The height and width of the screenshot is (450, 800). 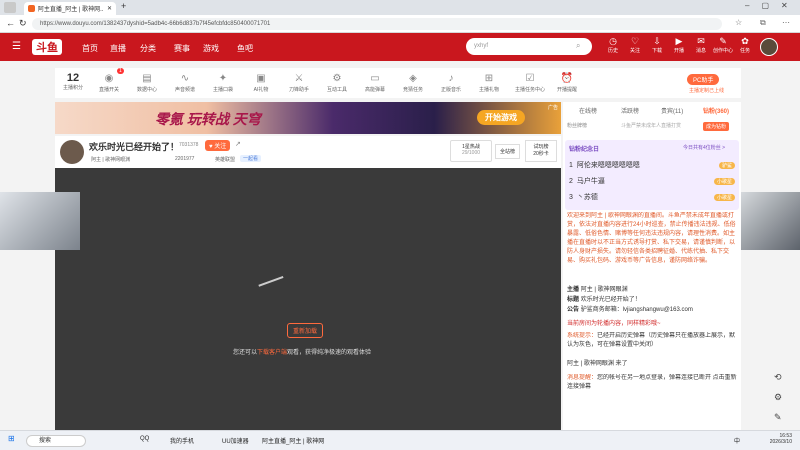 What do you see at coordinates (298, 90) in the screenshot?
I see `tool-label: 刀锋助手` at bounding box center [298, 90].